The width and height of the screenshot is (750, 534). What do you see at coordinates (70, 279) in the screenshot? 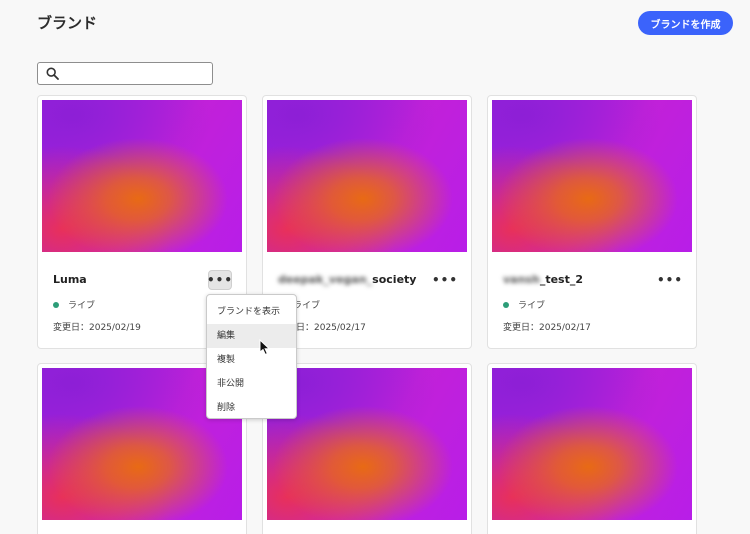
I see `brand-name: Luma` at bounding box center [70, 279].